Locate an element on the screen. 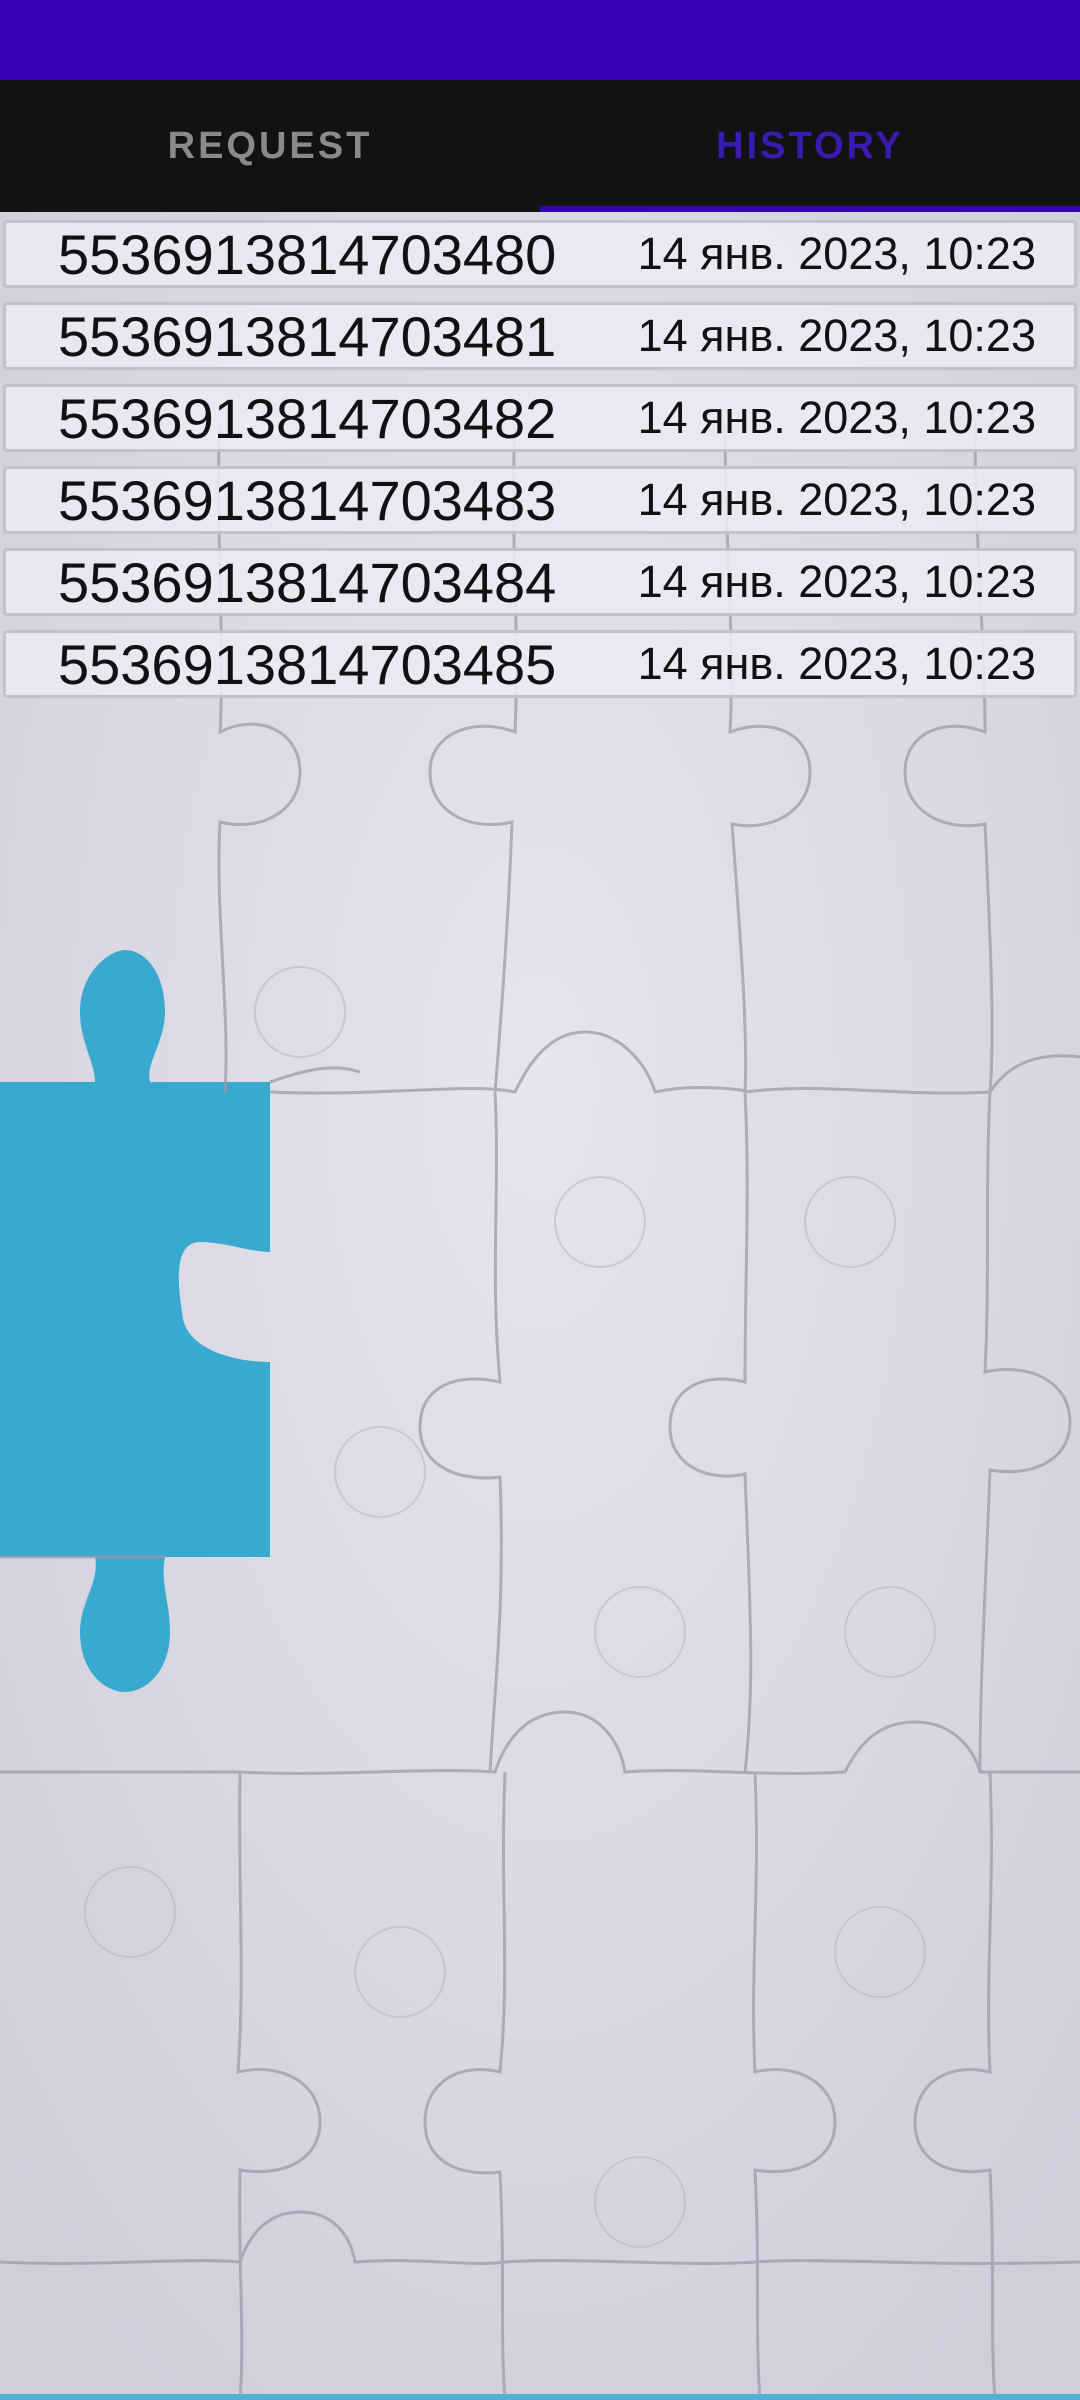 This screenshot has width=1080, height=2400. history-row: 5536913814703482 14 янв. 2023, 10:23 is located at coordinates (540, 418).